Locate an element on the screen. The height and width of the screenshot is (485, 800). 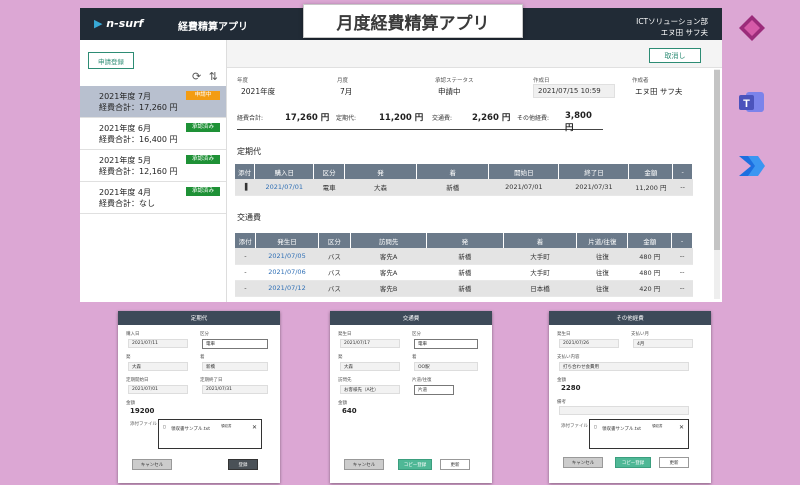
column-header: 購入日 is located at coordinates (284, 171).